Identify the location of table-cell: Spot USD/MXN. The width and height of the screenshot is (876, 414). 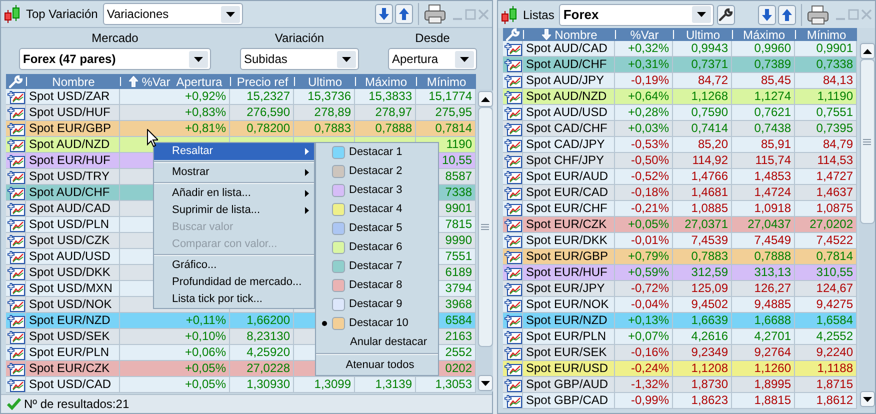
(70, 288).